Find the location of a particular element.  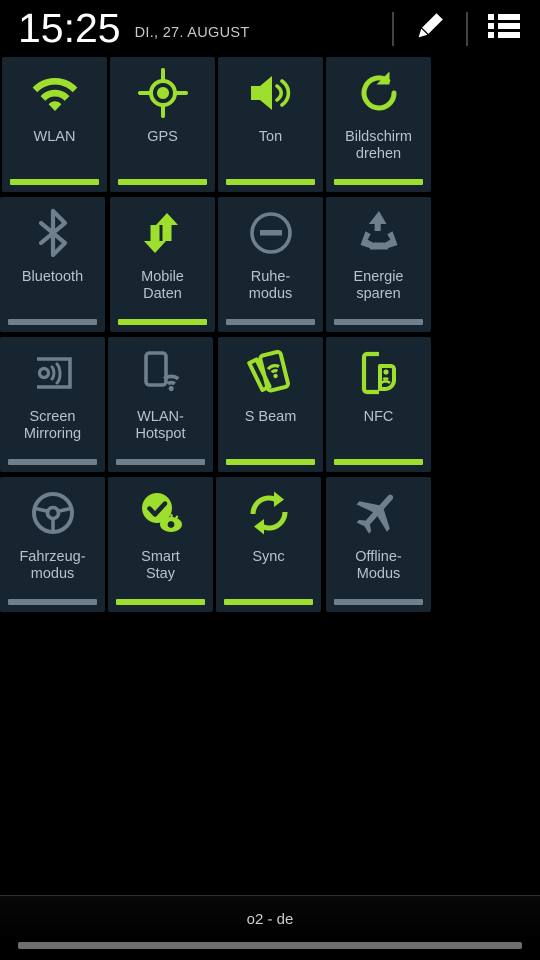

tile-fahrzeugmodus: Fahrzeug- modus is located at coordinates (52, 544).